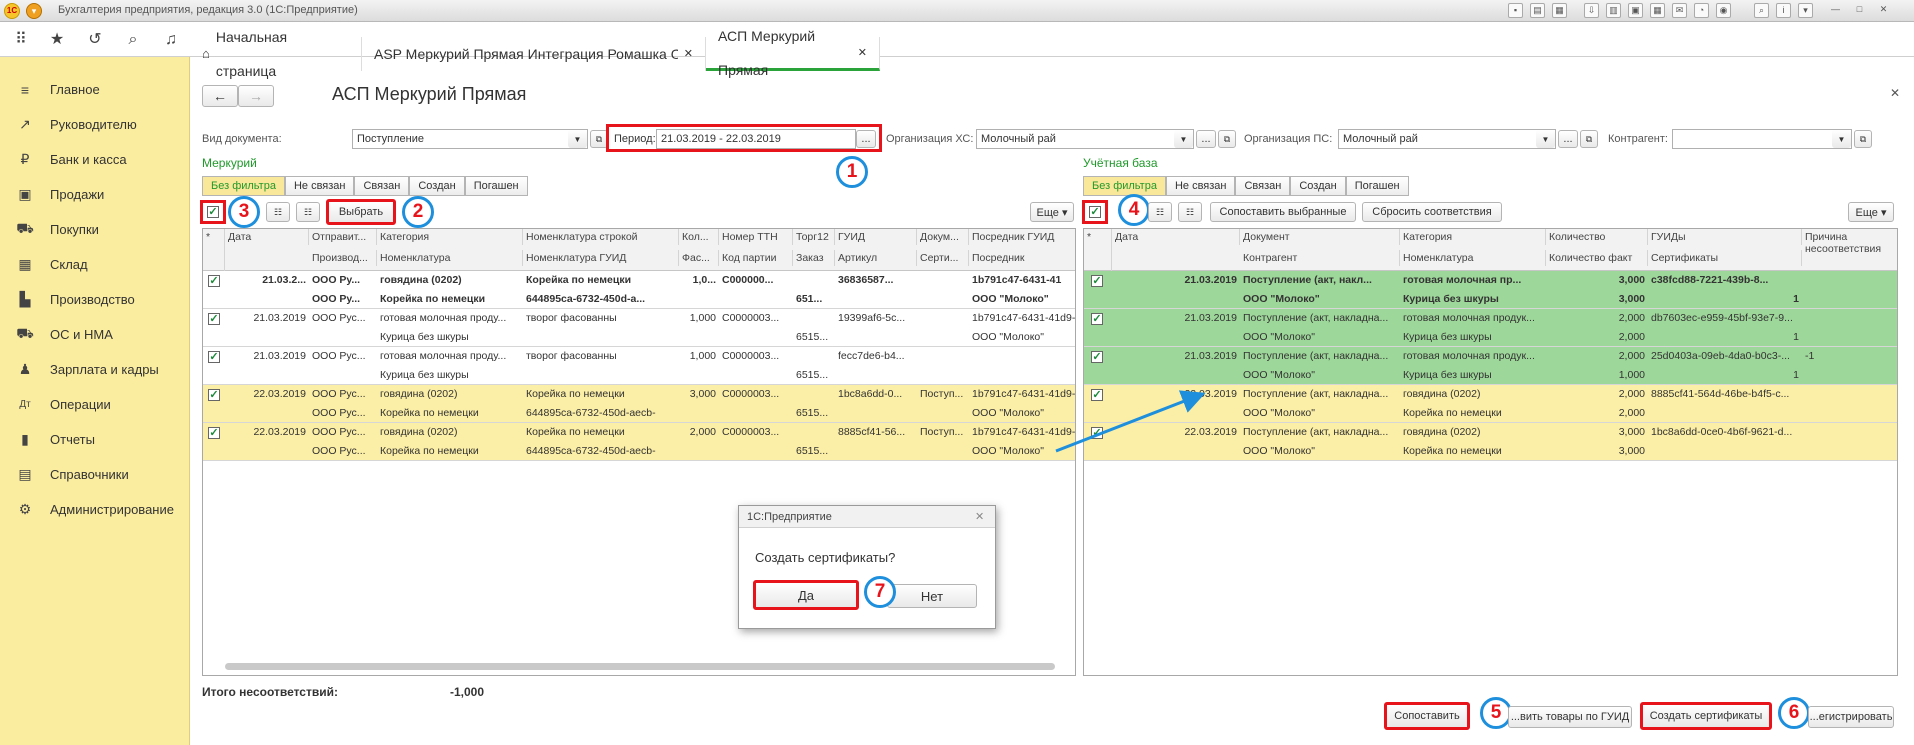 This screenshot has height=745, width=1914. I want to click on minimize-icon: —, so click(1835, 10).